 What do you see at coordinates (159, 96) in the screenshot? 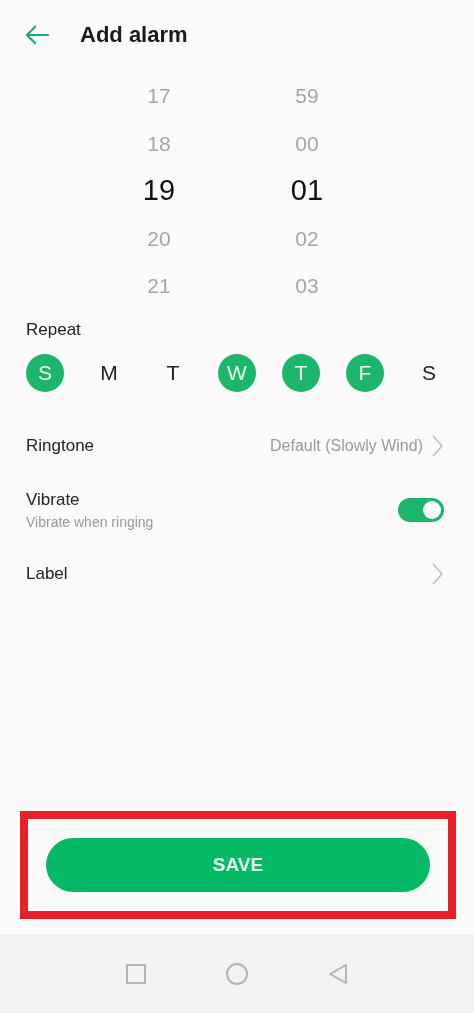
I see `hour-option: 17` at bounding box center [159, 96].